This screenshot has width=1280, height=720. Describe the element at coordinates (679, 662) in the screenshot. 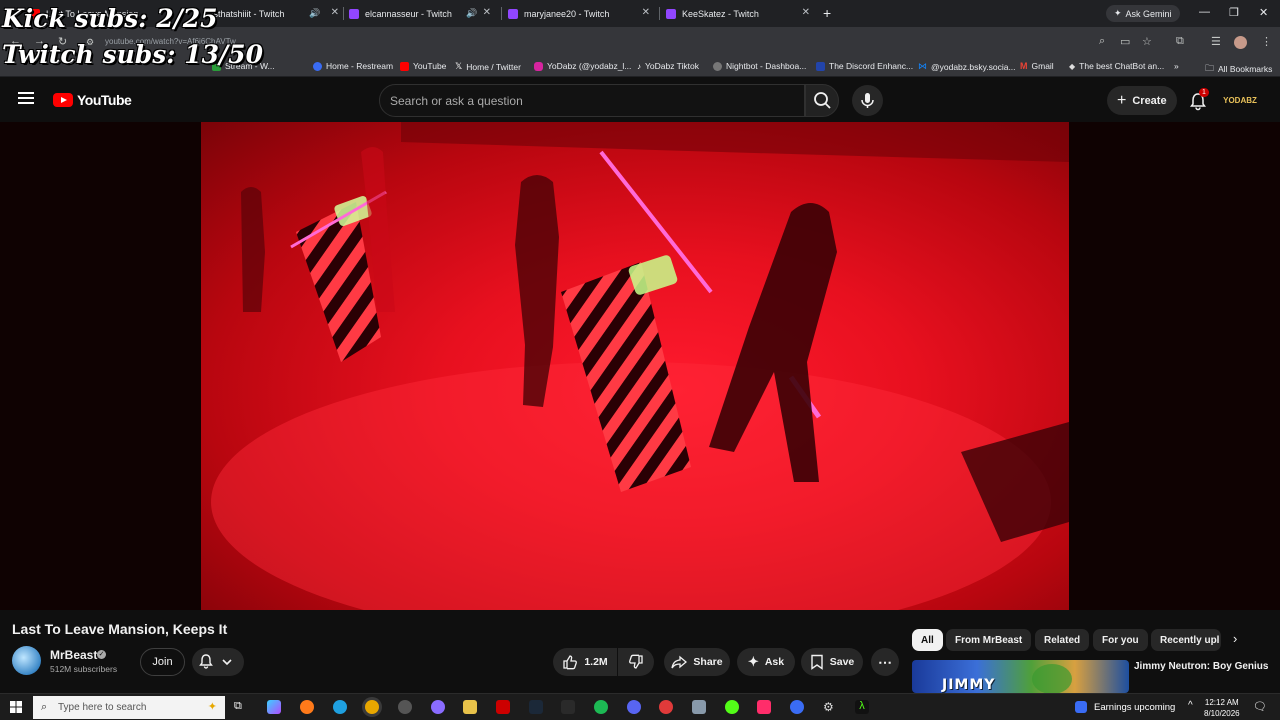

I see `share-arrow-icon` at that location.